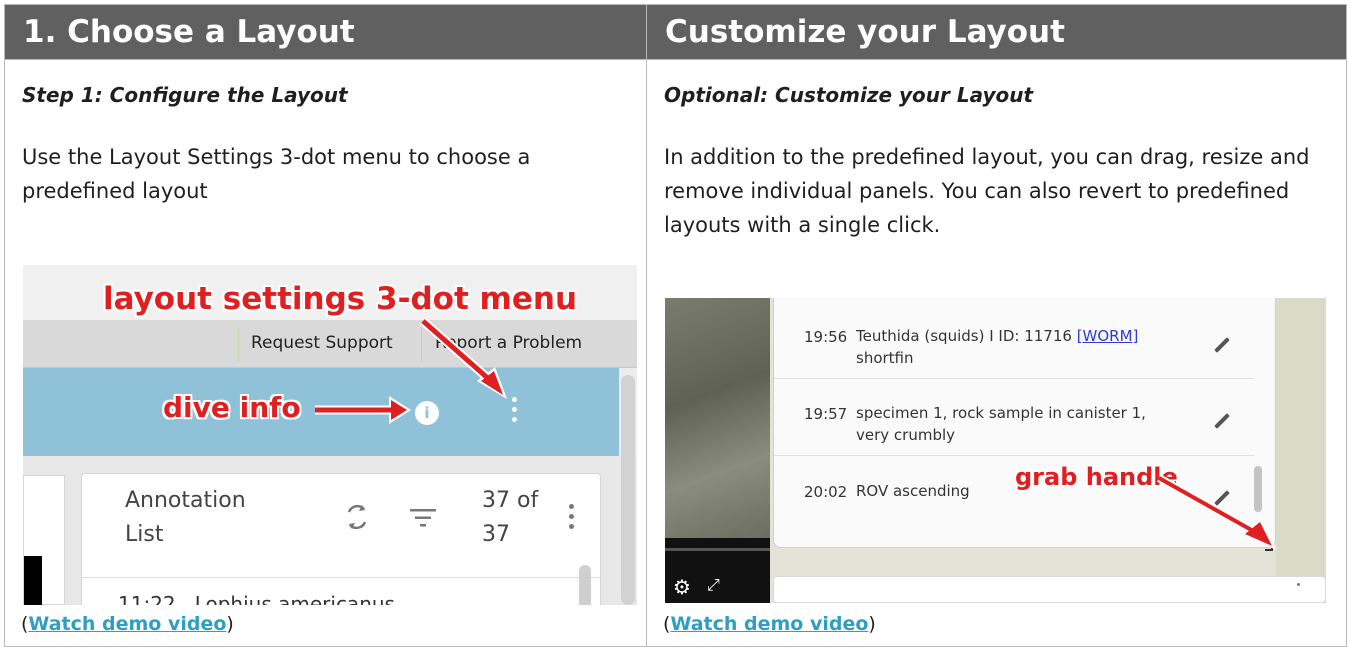 The image size is (1351, 647). I want to click on grab-handle-callout: grab handle, so click(1096, 477).